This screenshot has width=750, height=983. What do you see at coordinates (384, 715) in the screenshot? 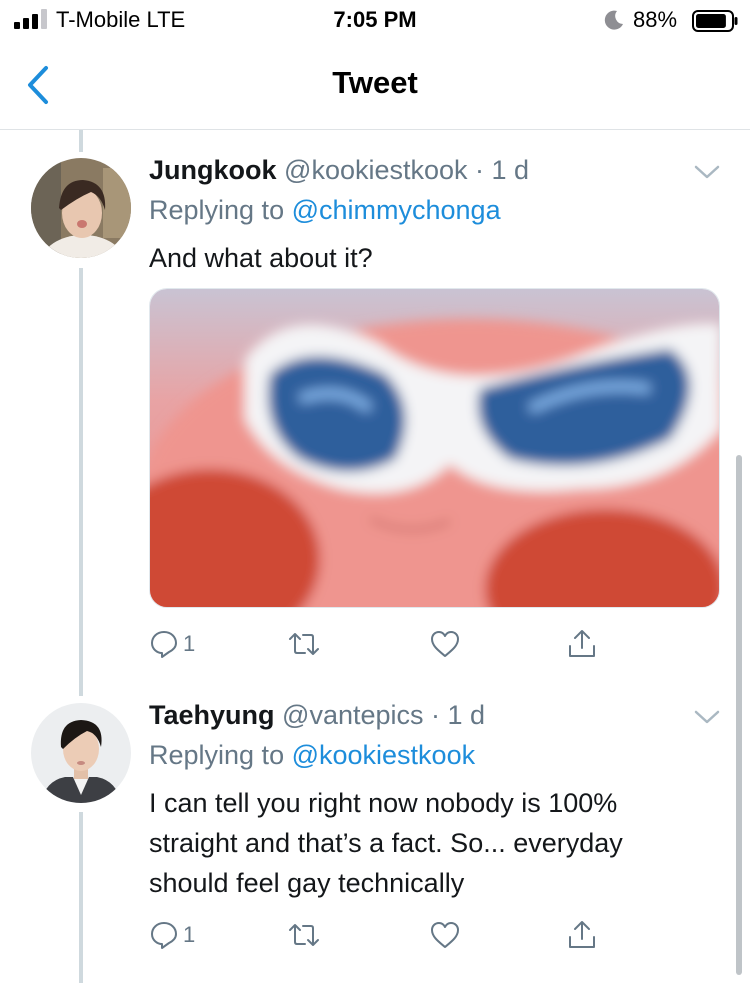
I see `handle-and-time: @vantepics · 1 d` at bounding box center [384, 715].